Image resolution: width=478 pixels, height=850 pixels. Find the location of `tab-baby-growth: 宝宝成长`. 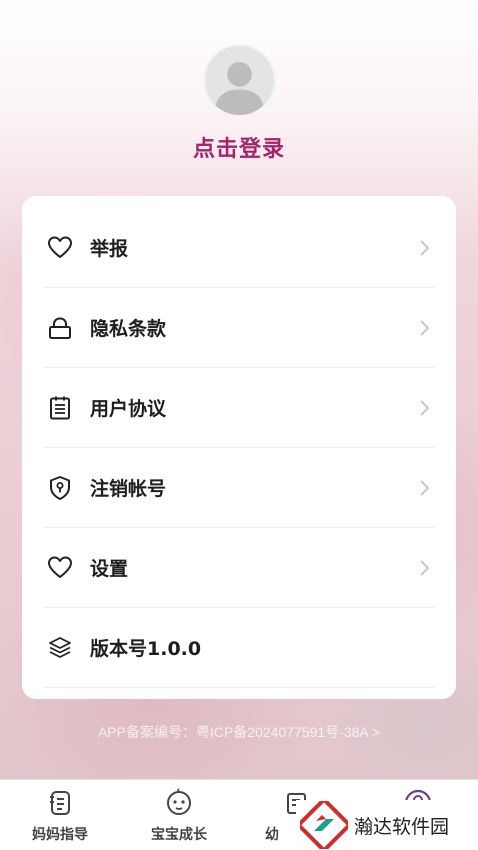

tab-baby-growth: 宝宝成长 is located at coordinates (179, 816).